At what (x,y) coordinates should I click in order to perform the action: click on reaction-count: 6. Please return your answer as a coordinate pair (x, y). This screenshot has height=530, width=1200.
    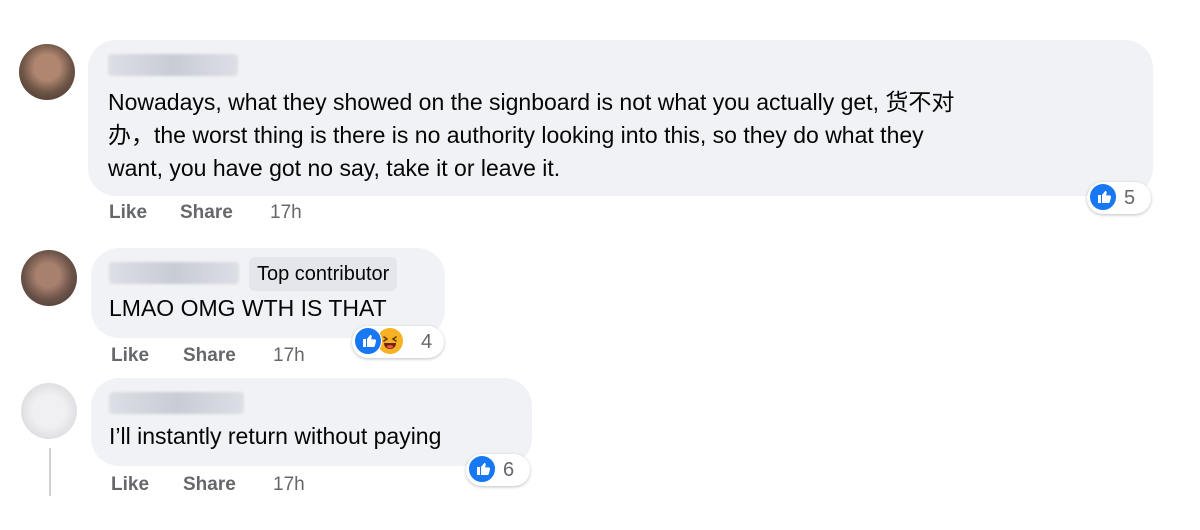
    Looking at the image, I should click on (509, 470).